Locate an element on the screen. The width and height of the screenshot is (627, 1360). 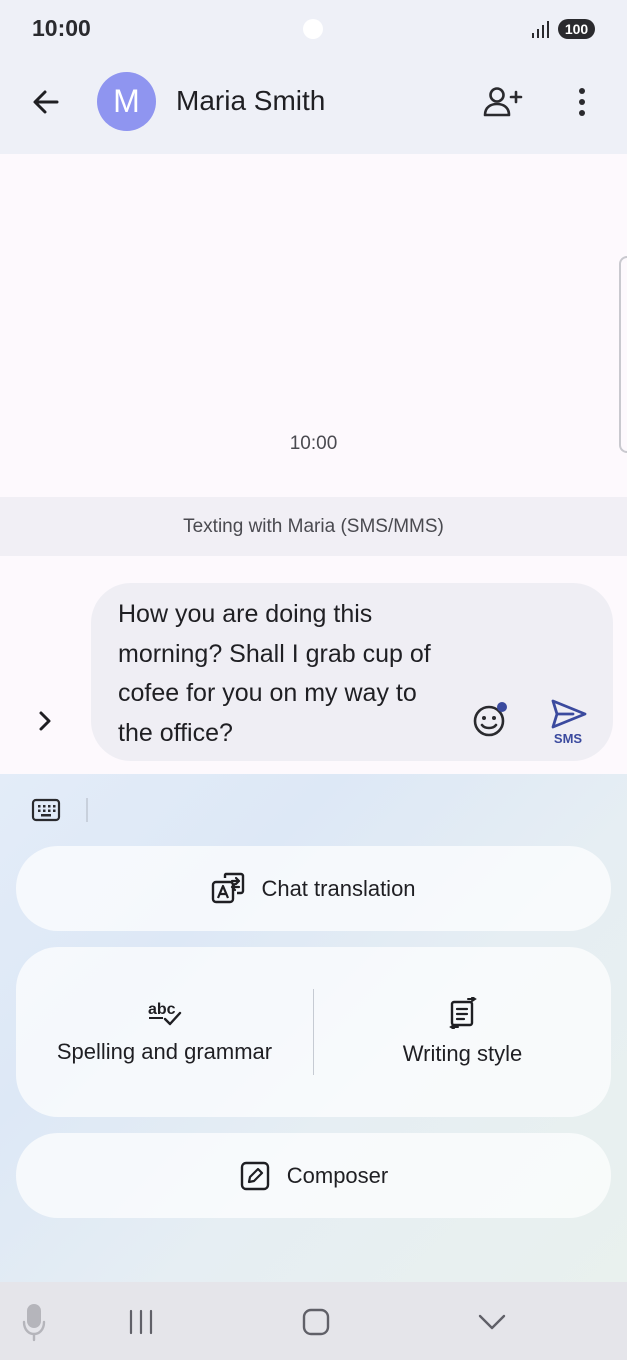
voice-input-button is located at coordinates (34, 1322).